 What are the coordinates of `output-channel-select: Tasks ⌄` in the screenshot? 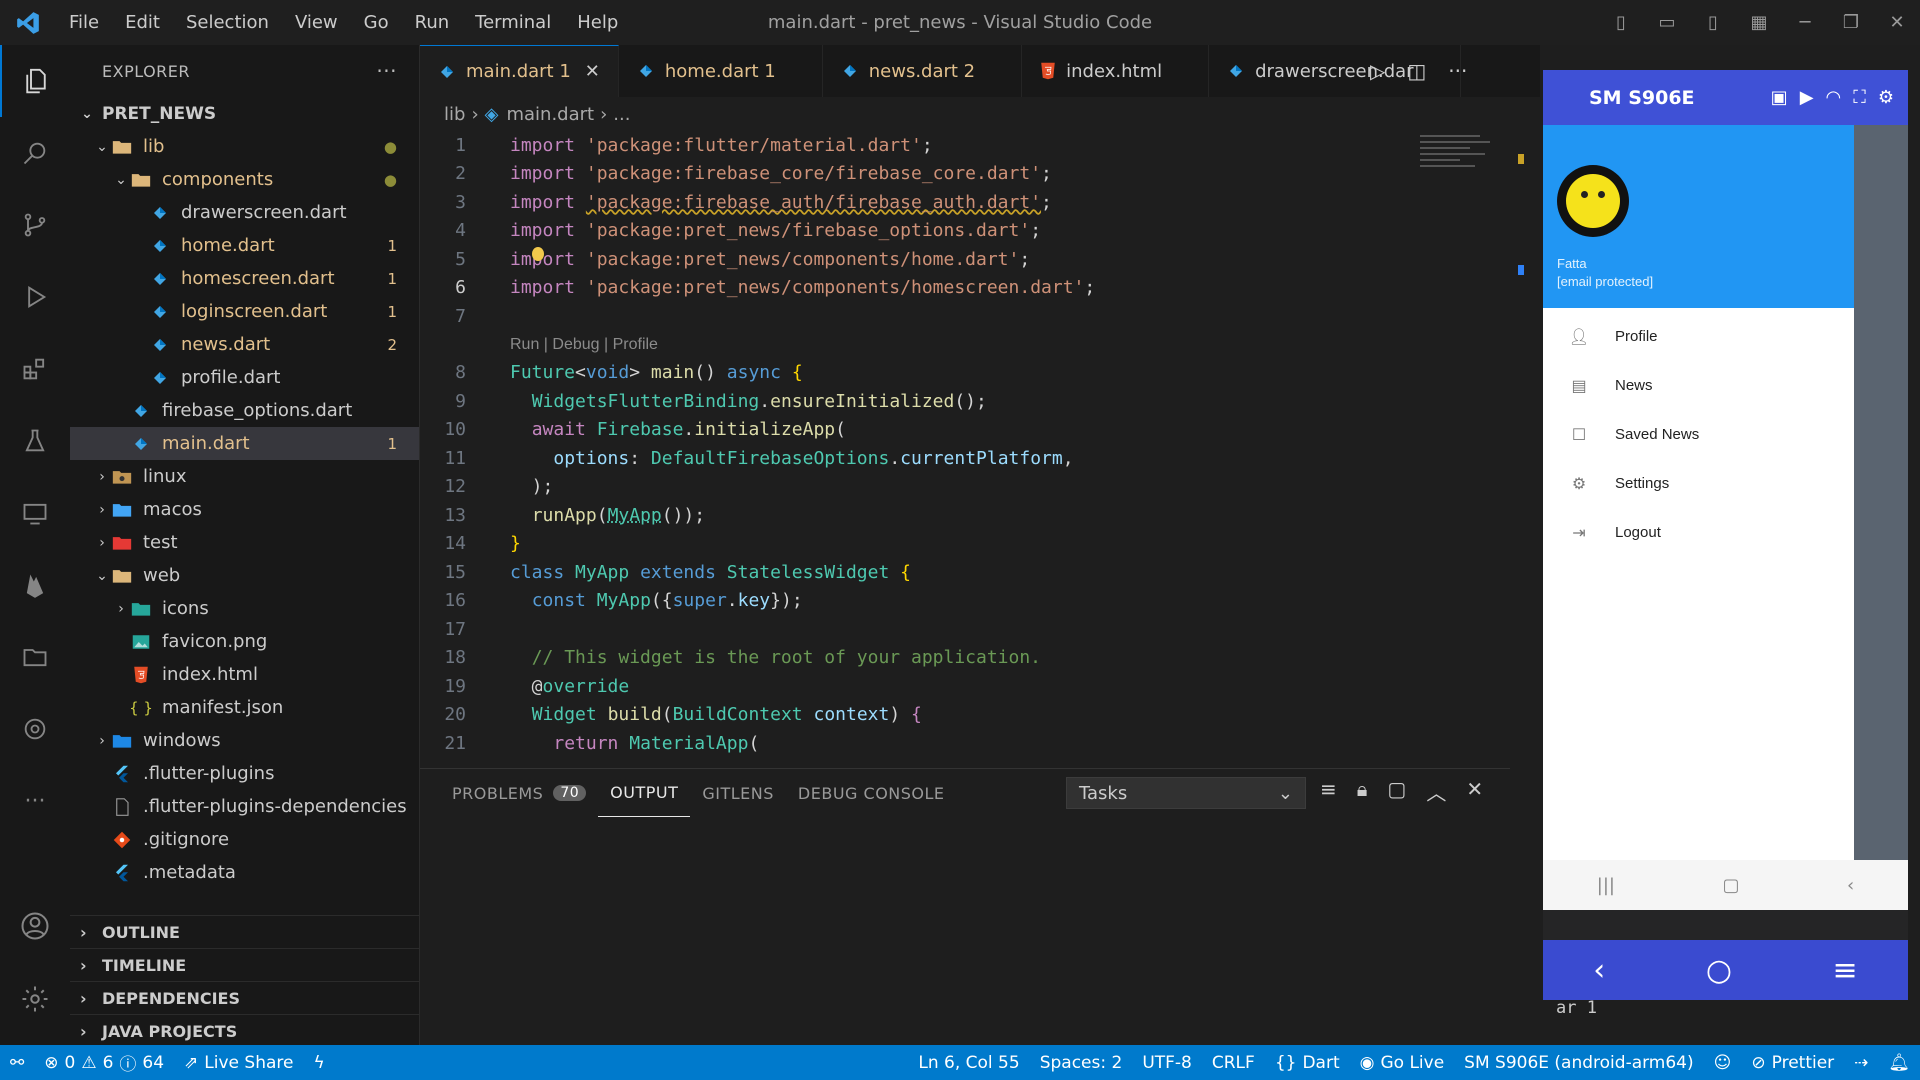 It's located at (1186, 793).